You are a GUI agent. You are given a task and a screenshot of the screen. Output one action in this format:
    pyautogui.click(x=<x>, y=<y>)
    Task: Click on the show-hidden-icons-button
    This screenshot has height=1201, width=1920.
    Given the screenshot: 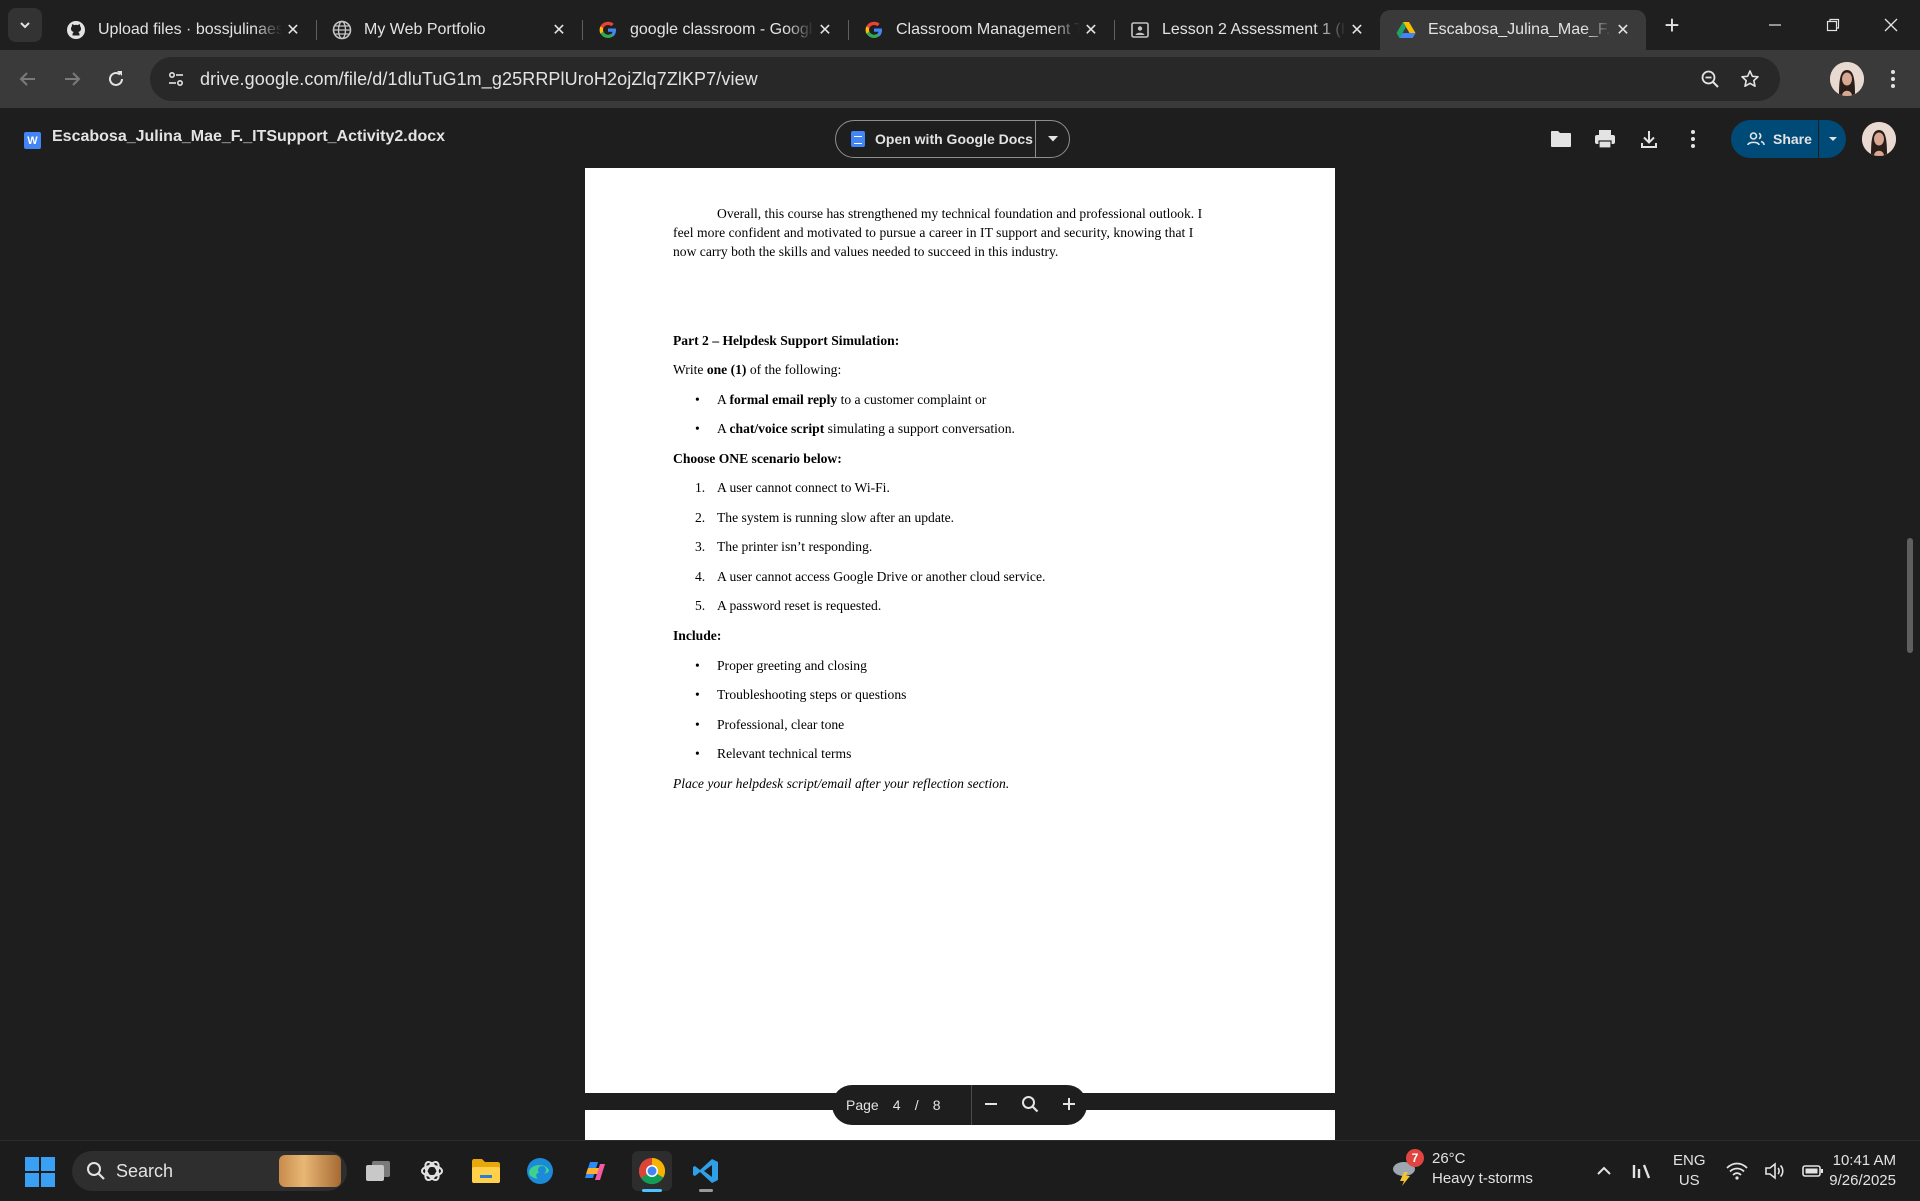 What is the action you would take?
    pyautogui.click(x=1604, y=1171)
    